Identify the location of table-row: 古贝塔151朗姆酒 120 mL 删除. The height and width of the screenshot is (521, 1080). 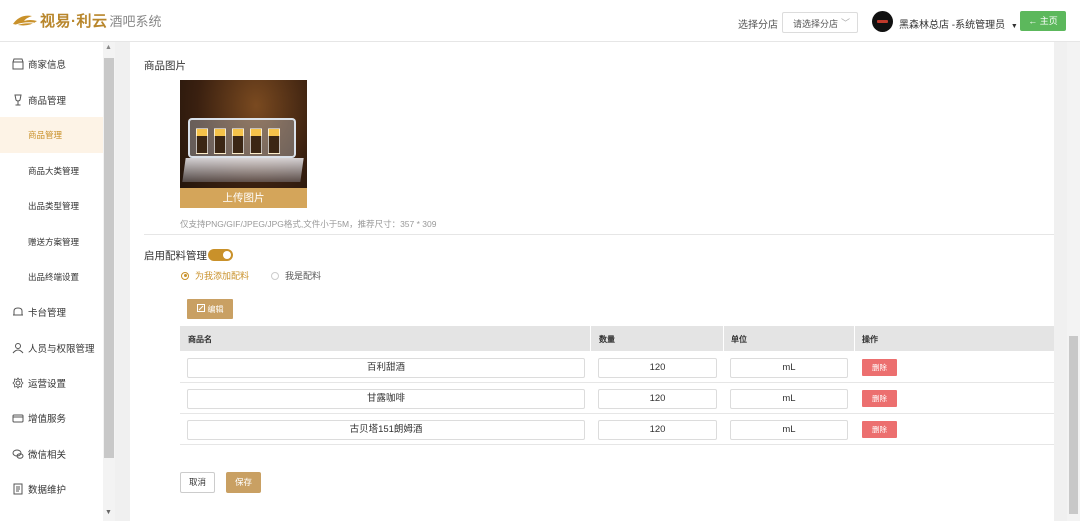
(617, 429).